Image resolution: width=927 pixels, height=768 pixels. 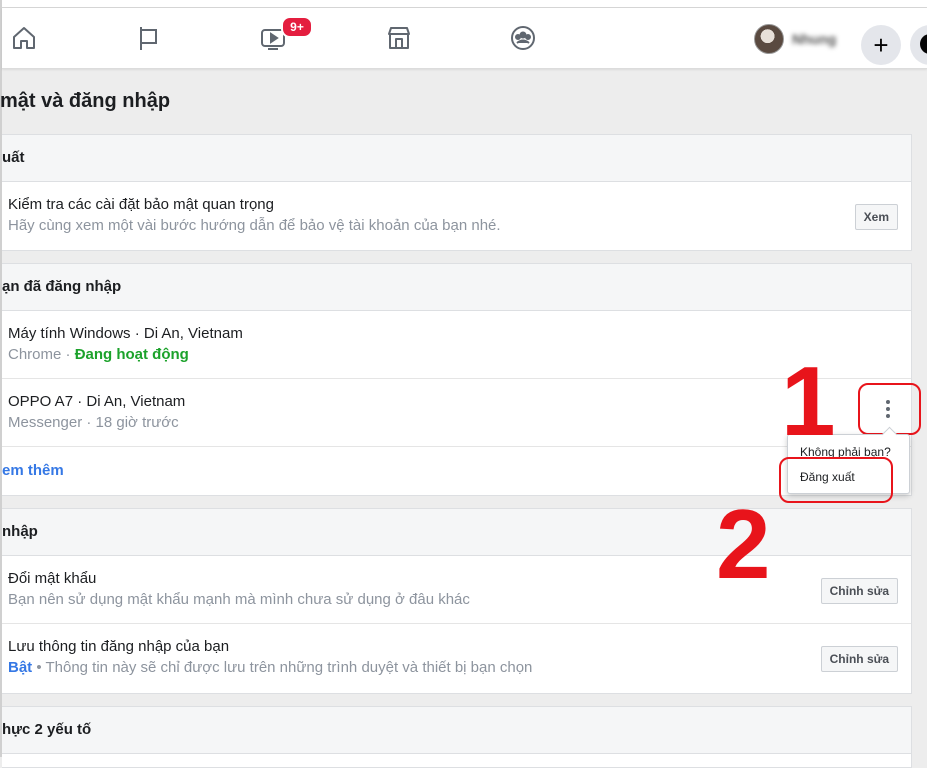 I want to click on window-top-edge, so click(x=463, y=4).